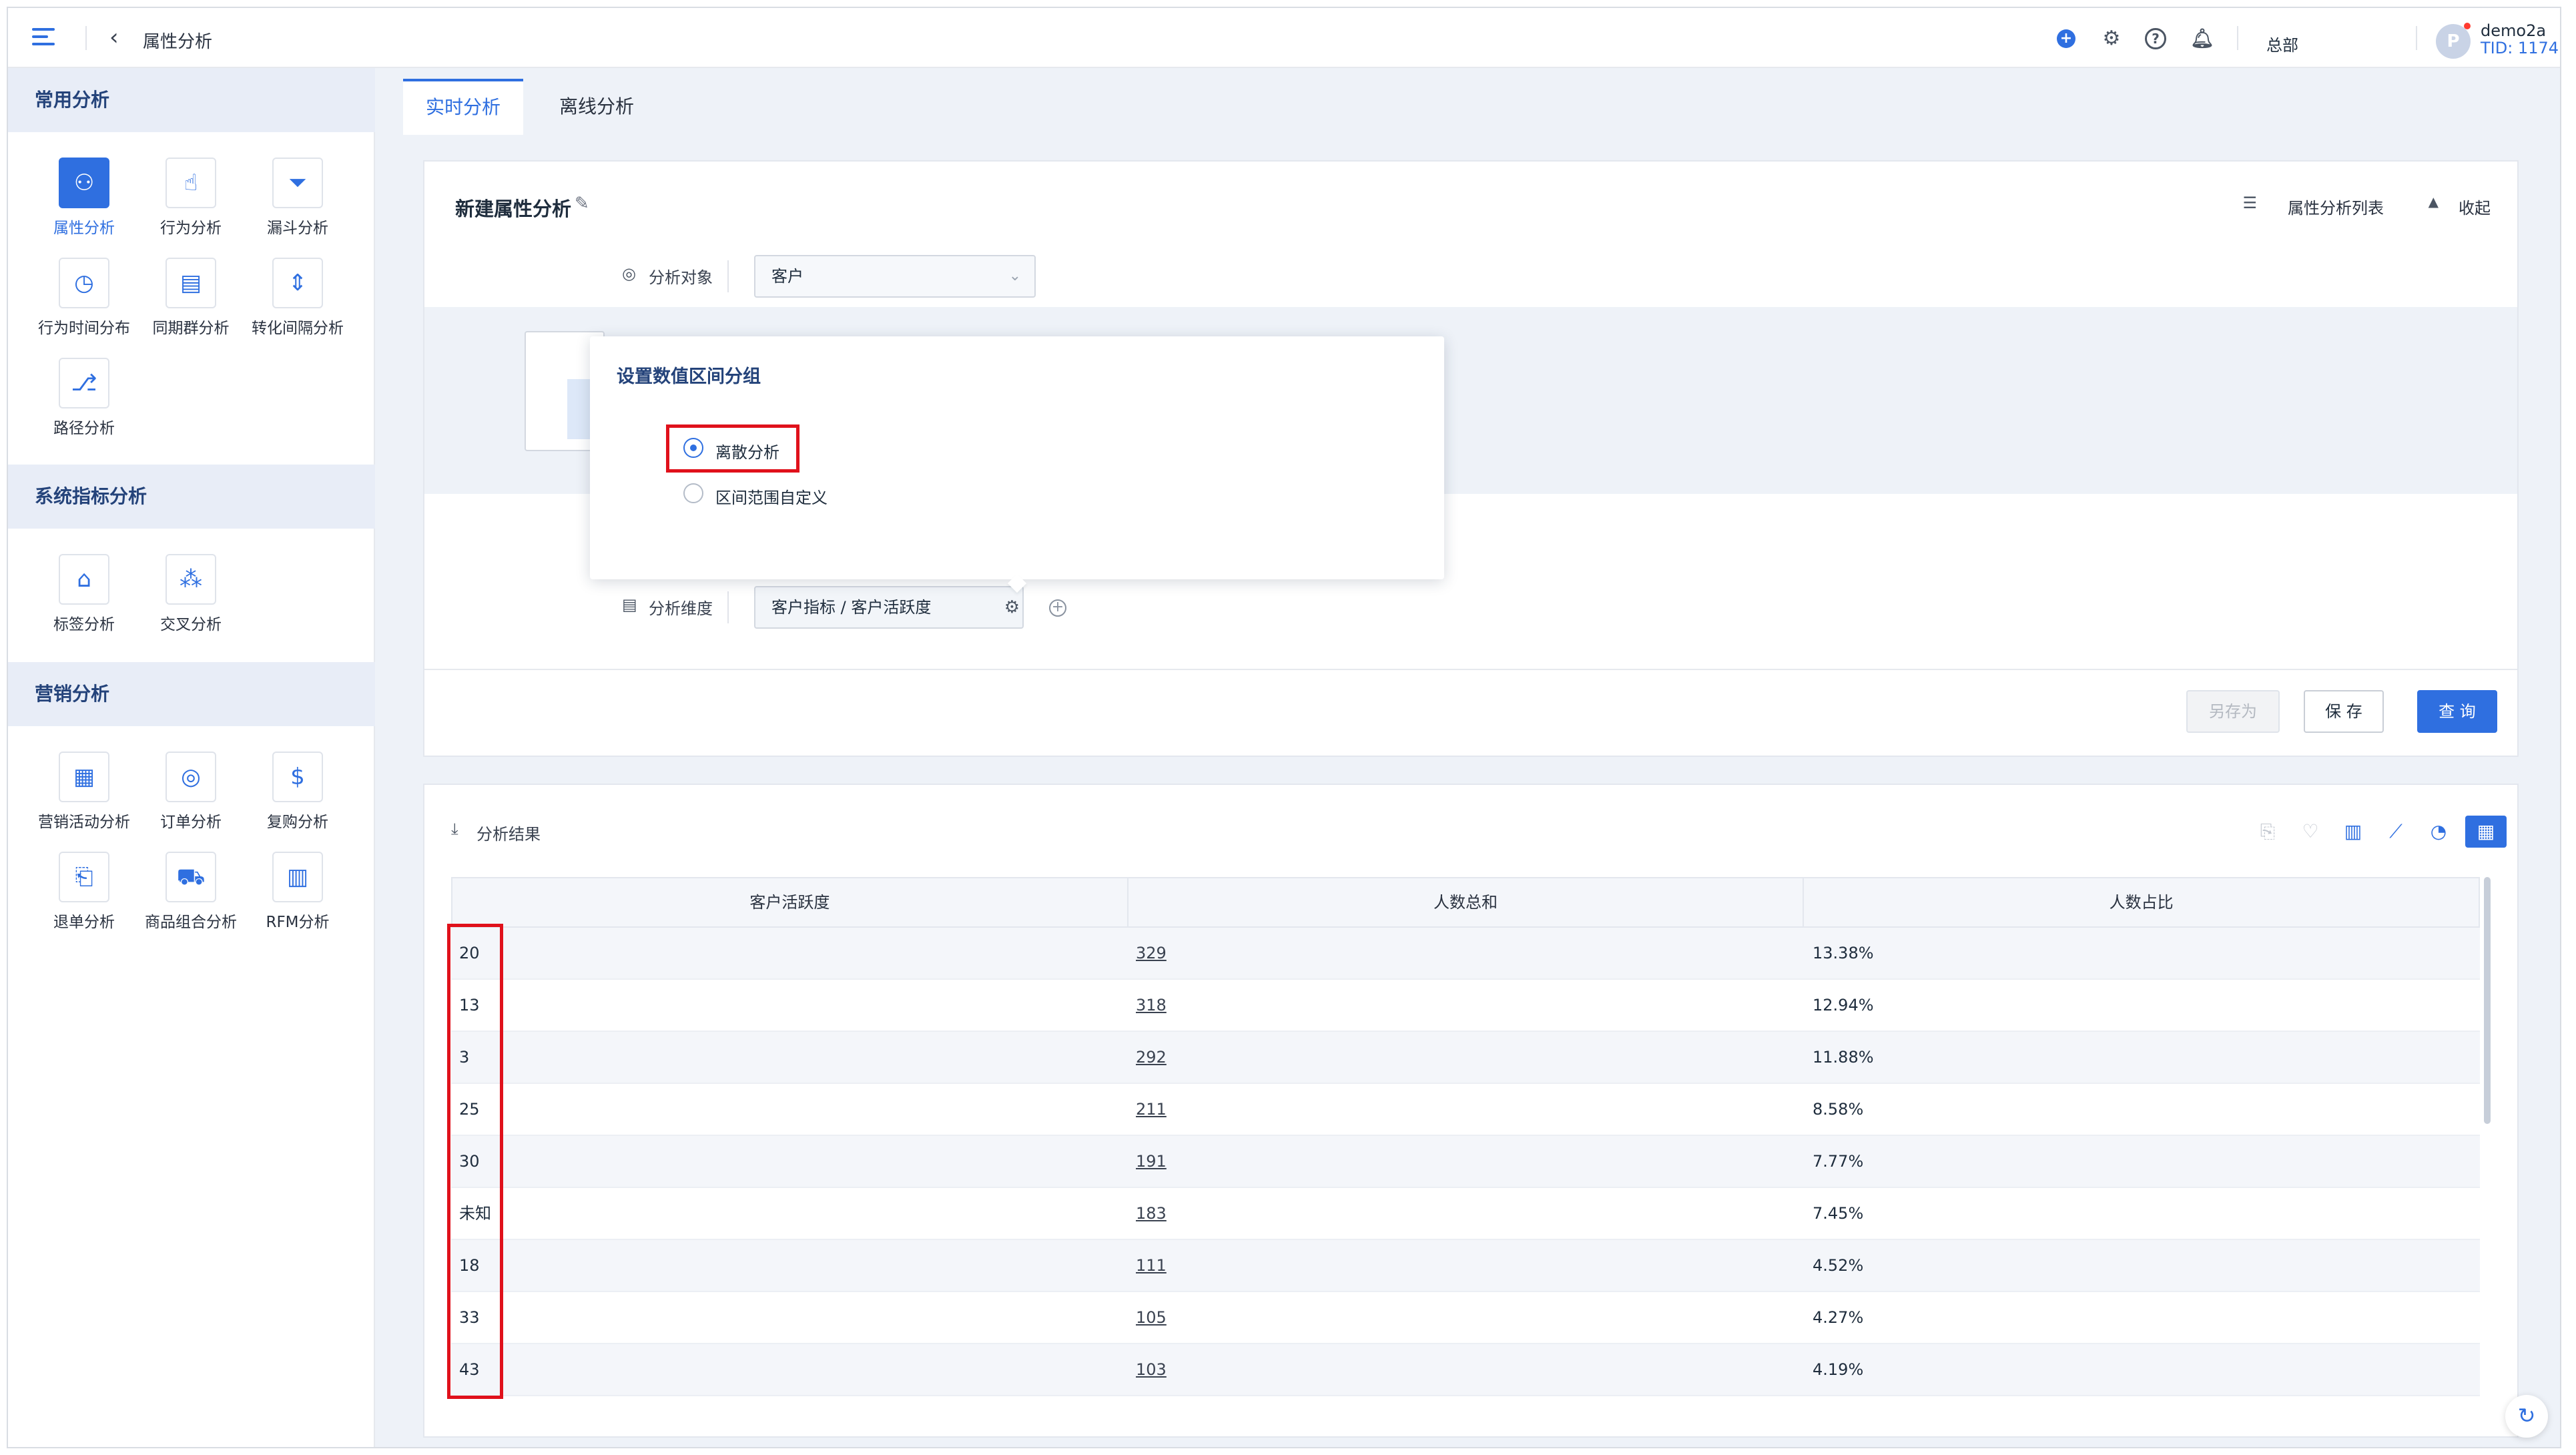 This screenshot has width=2576, height=1455. I want to click on ratio-cell: 12.94%, so click(1843, 1005).